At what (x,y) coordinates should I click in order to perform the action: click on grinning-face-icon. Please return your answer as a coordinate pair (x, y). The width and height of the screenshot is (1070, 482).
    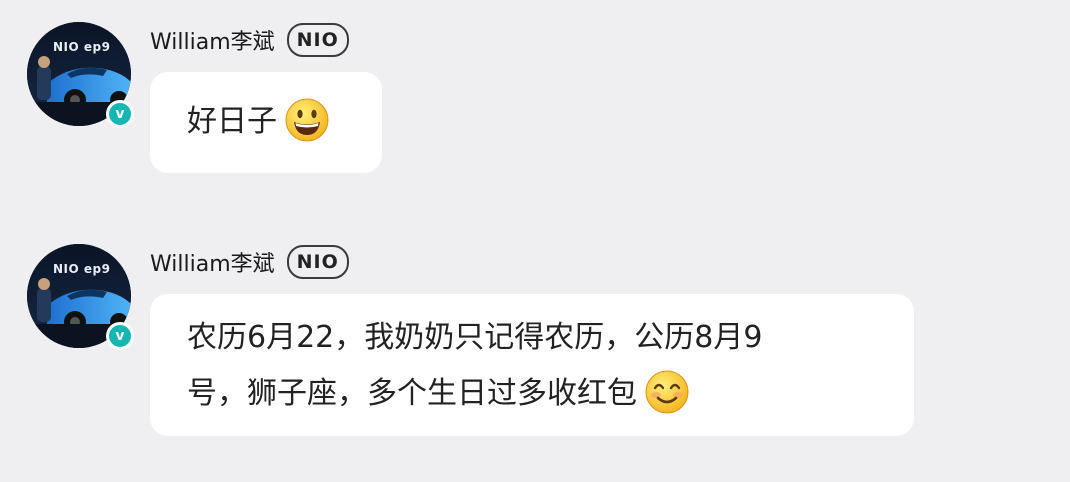
    Looking at the image, I should click on (307, 122).